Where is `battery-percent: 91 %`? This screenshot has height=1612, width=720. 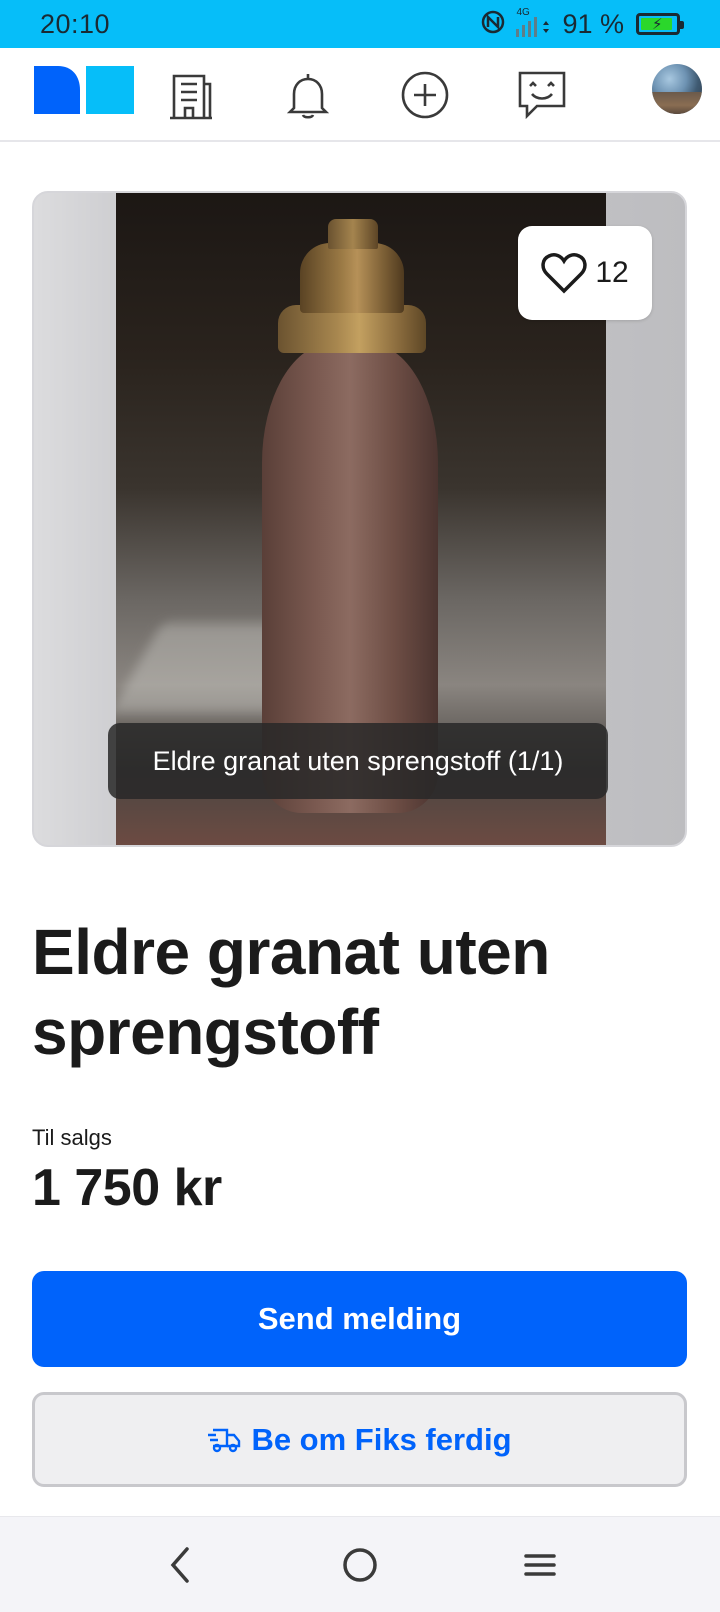
battery-percent: 91 % is located at coordinates (593, 23).